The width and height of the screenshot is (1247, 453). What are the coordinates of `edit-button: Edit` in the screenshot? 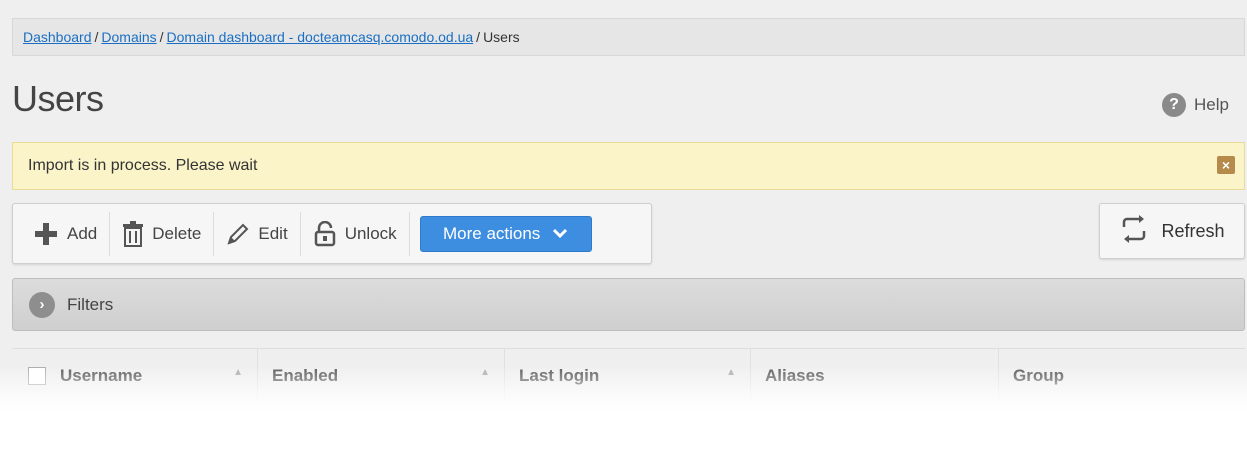 It's located at (257, 233).